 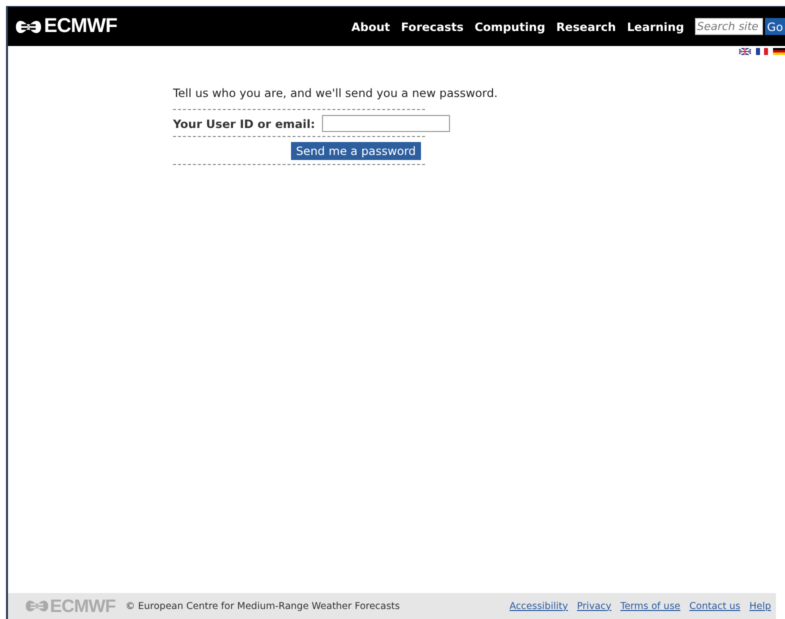 I want to click on send-button: Send me a password, so click(x=356, y=151).